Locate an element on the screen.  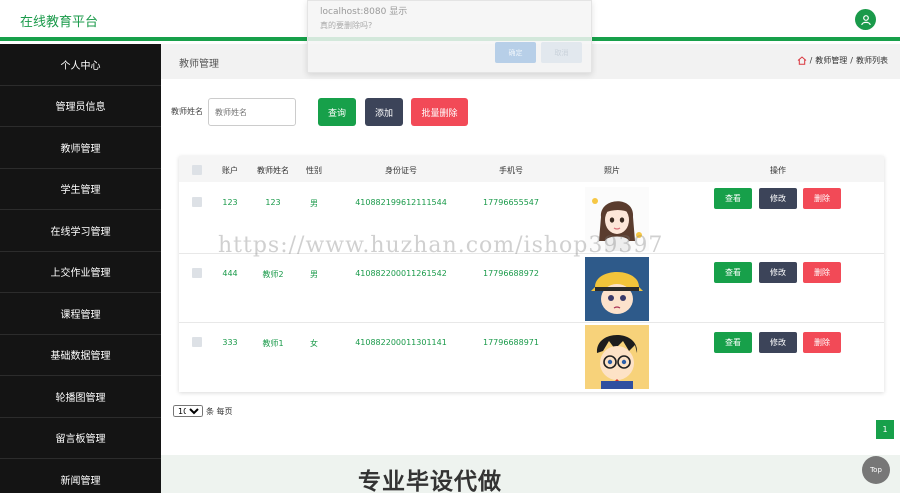
page-size-control: 10 条 每页 is located at coordinates (203, 411).